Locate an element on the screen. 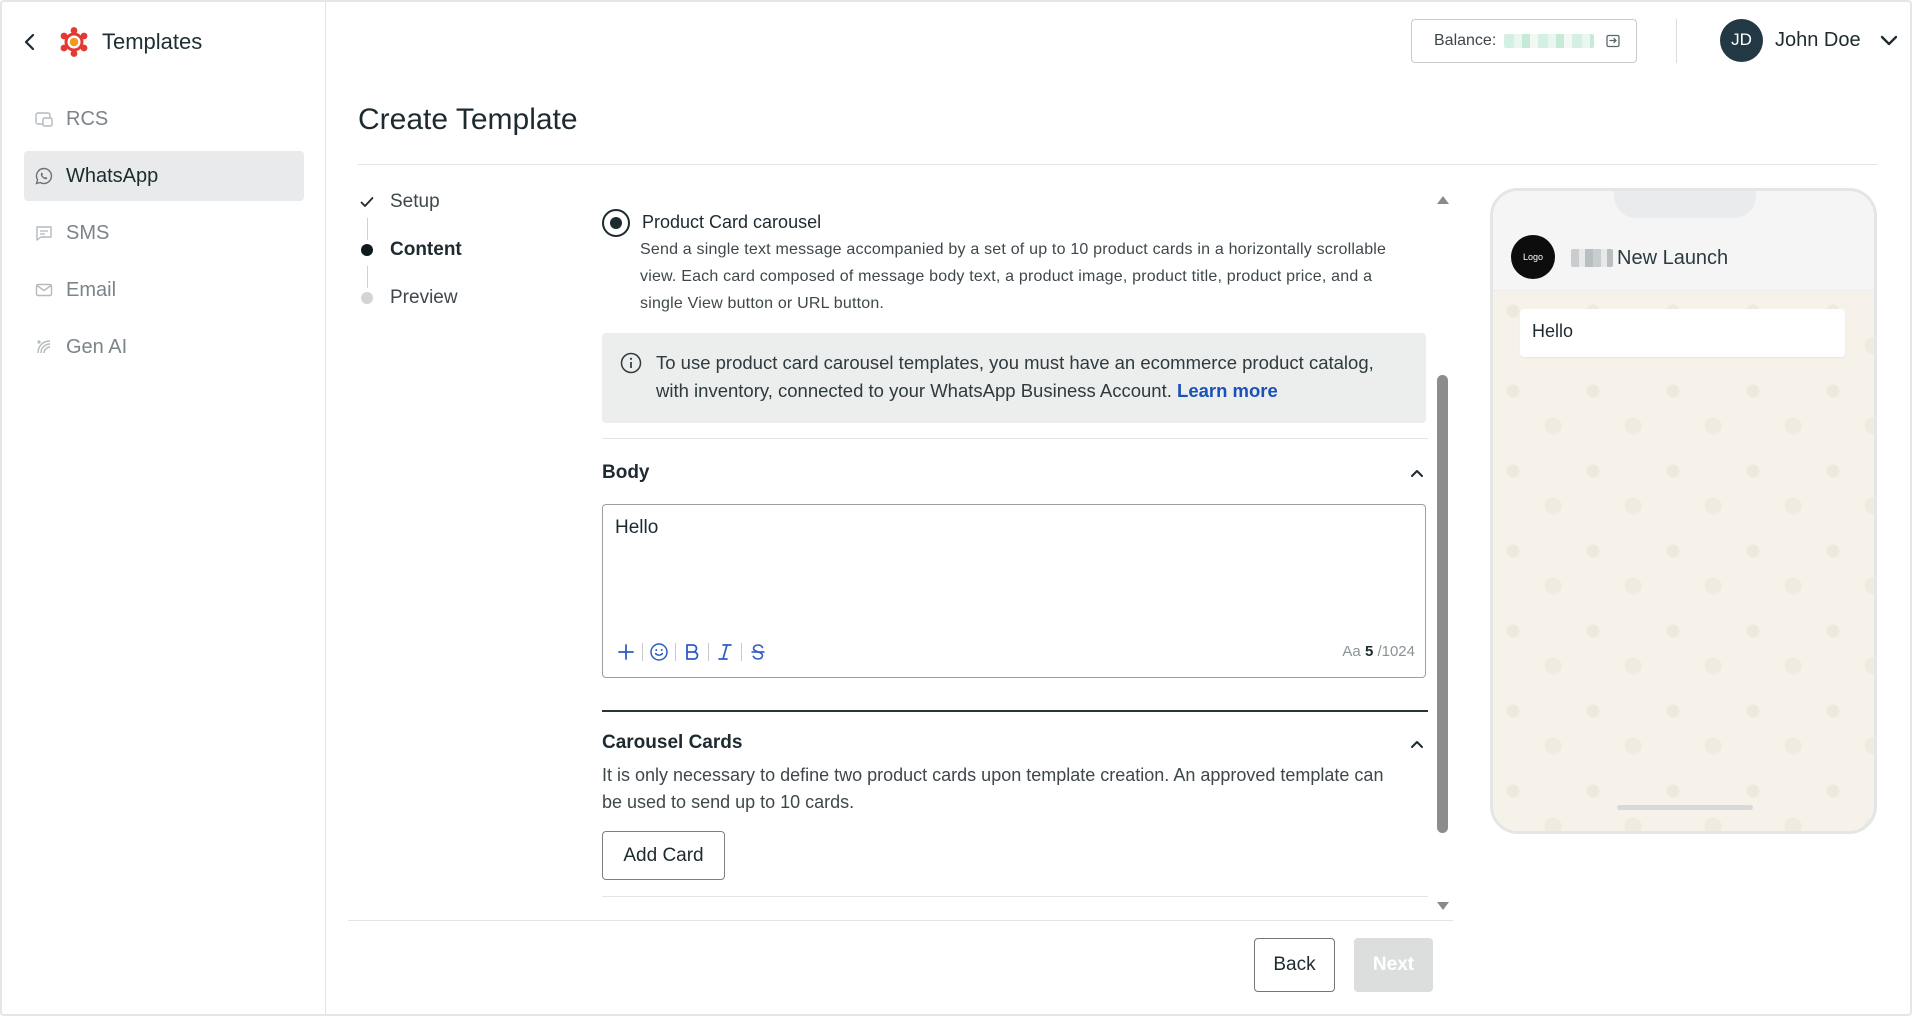 The image size is (1912, 1016). sidebar-nav: RCS WhatsApp SMS Email Gen AI is located at coordinates (164, 236).